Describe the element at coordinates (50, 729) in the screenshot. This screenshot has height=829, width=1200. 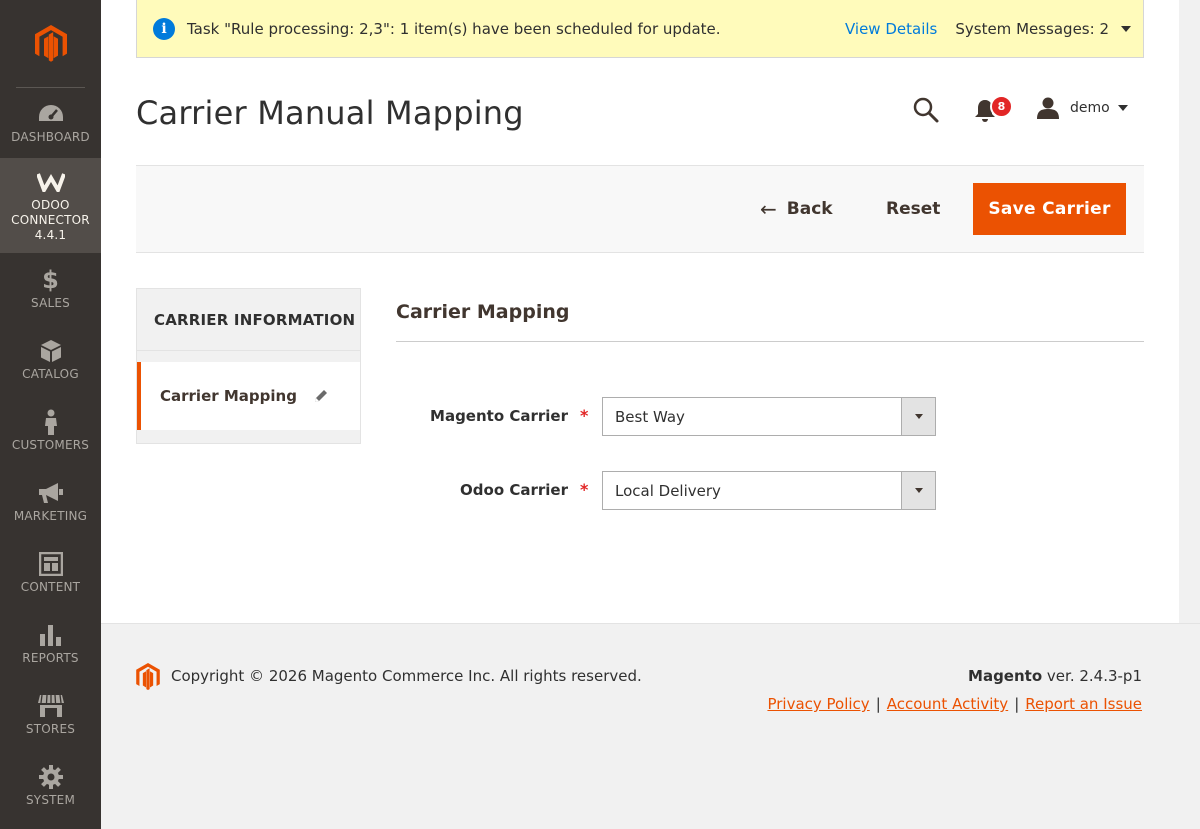
I see `sidebar-label: STORES` at that location.